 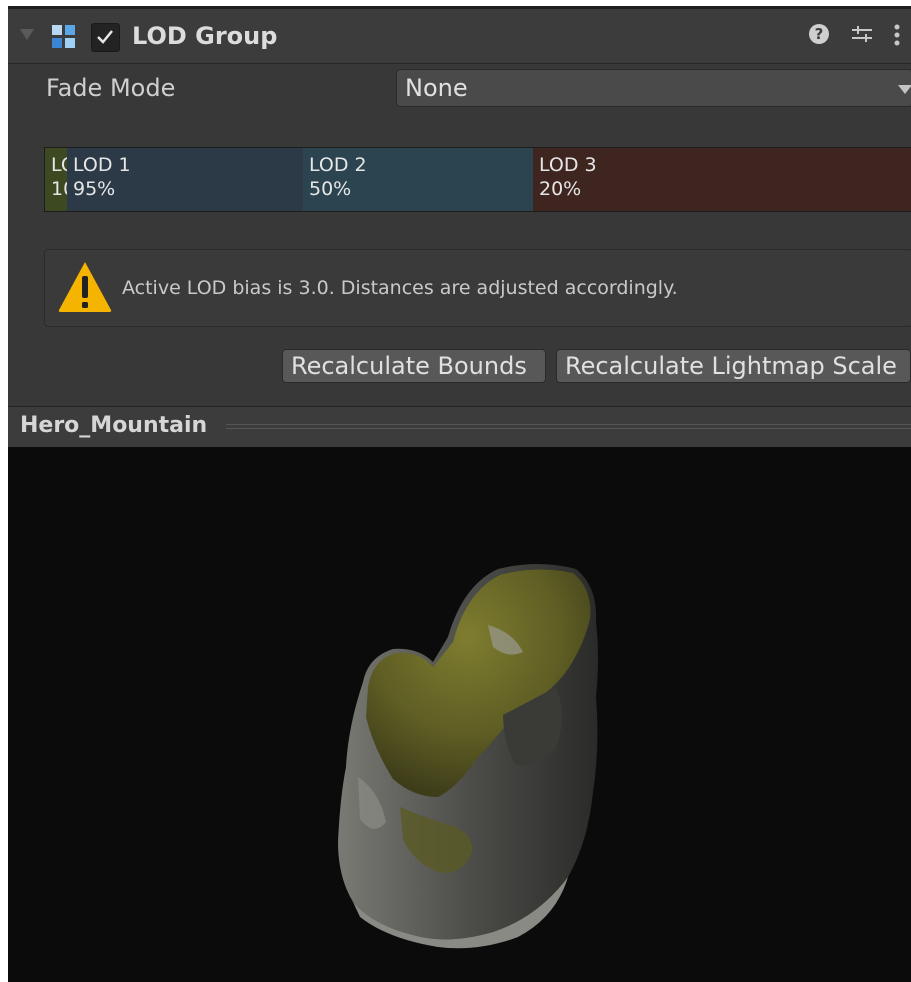 I want to click on help-icon: ?, so click(x=819, y=37).